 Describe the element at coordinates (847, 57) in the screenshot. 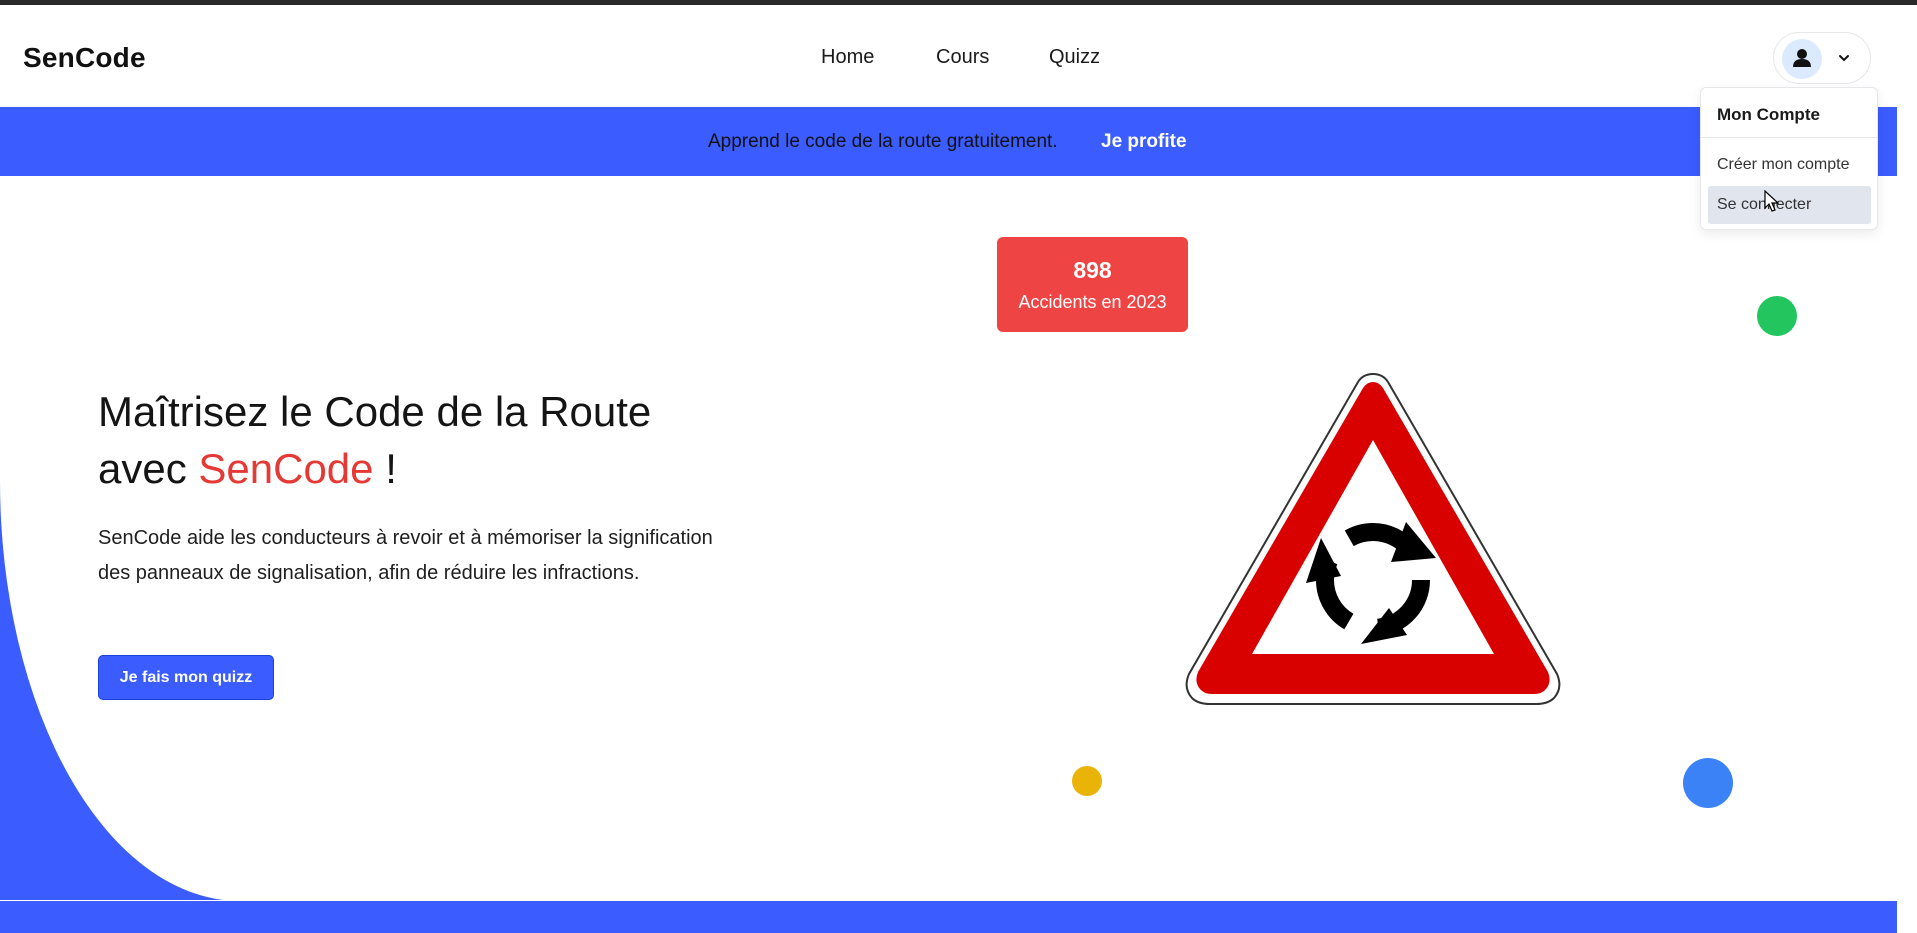

I see `nav-link-home: Home` at that location.